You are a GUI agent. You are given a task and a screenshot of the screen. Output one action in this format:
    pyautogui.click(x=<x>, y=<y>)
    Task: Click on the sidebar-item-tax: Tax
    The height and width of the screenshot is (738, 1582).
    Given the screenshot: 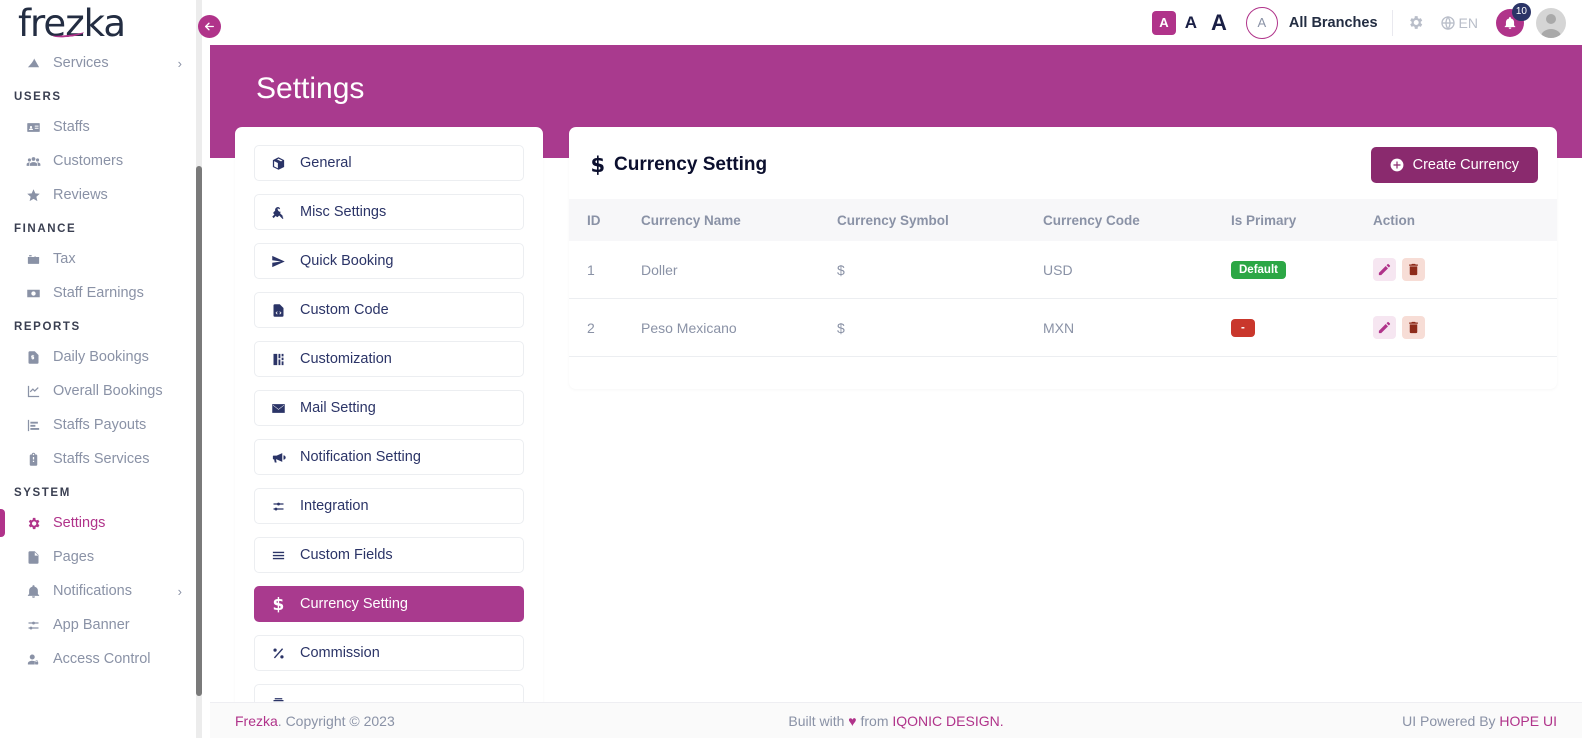 What is the action you would take?
    pyautogui.click(x=101, y=259)
    